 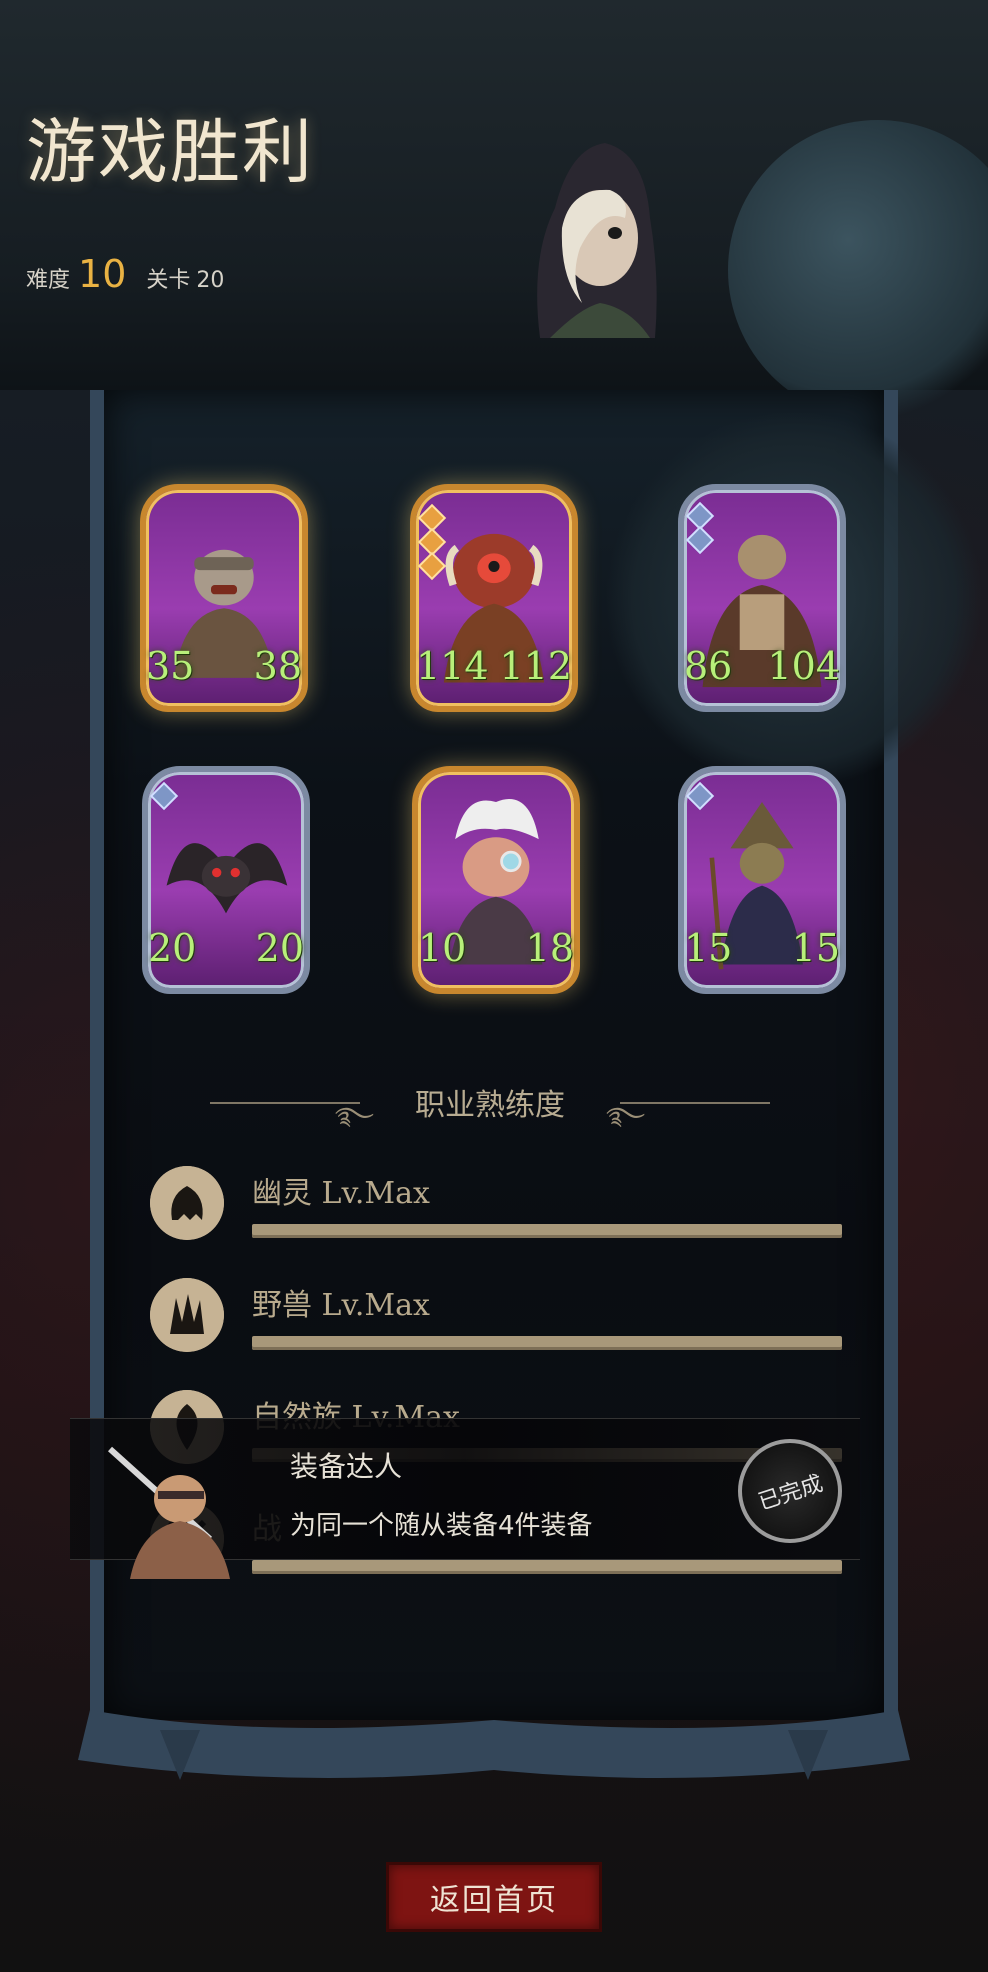 What do you see at coordinates (695, 1103) in the screenshot?
I see `divider-right` at bounding box center [695, 1103].